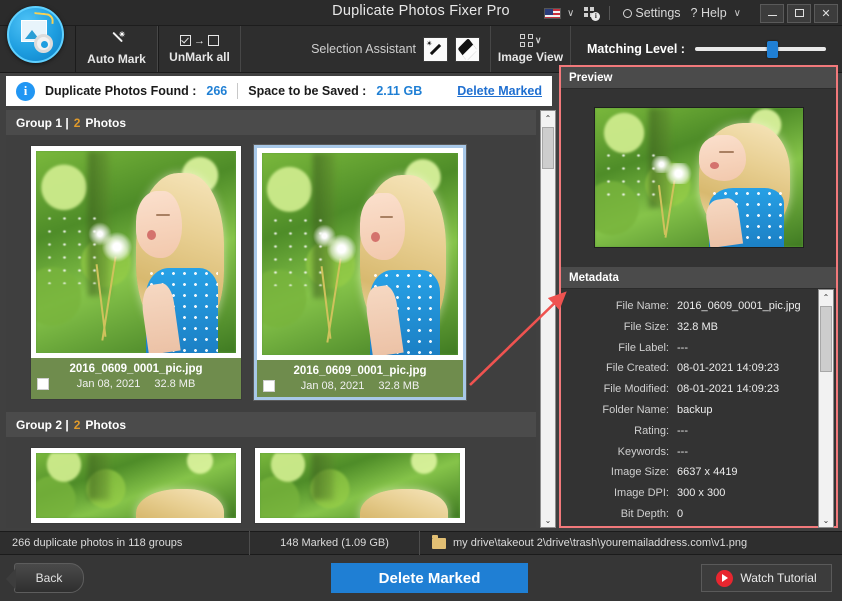  Describe the element at coordinates (106, 122) in the screenshot. I see `group-photos-word: Photos` at that location.